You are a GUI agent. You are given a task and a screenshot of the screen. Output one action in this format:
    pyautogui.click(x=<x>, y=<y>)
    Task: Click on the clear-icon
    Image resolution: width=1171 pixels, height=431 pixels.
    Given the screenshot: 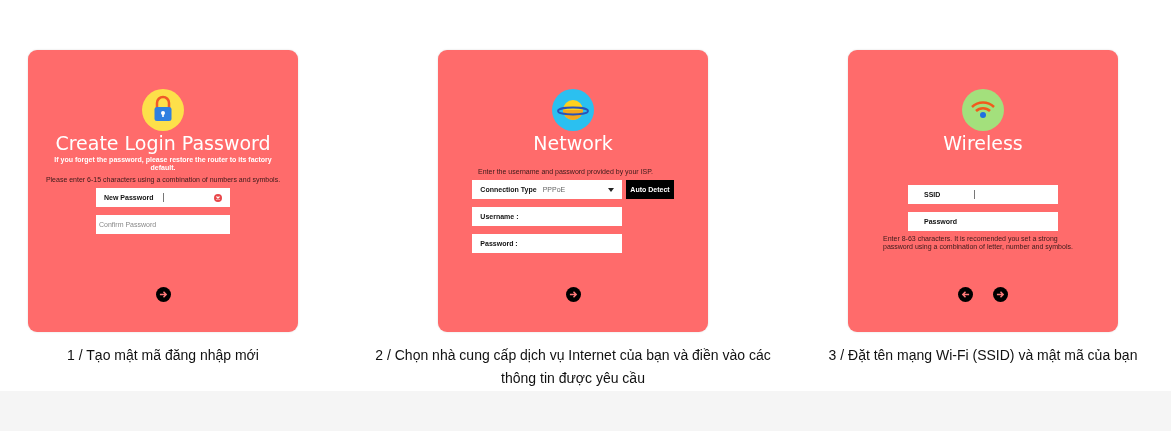 What is the action you would take?
    pyautogui.click(x=218, y=197)
    